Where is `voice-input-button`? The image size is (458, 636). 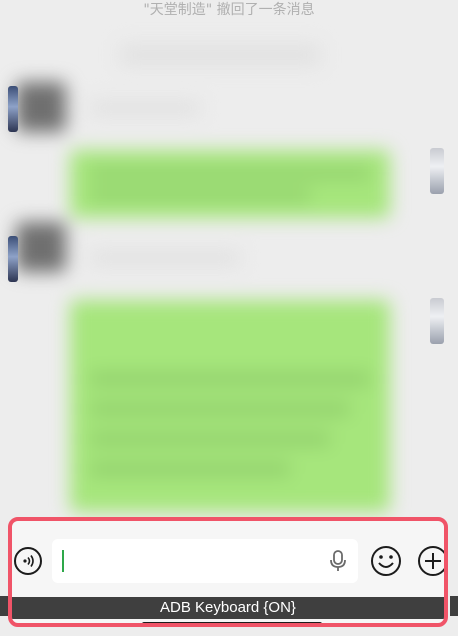 voice-input-button is located at coordinates (28, 561).